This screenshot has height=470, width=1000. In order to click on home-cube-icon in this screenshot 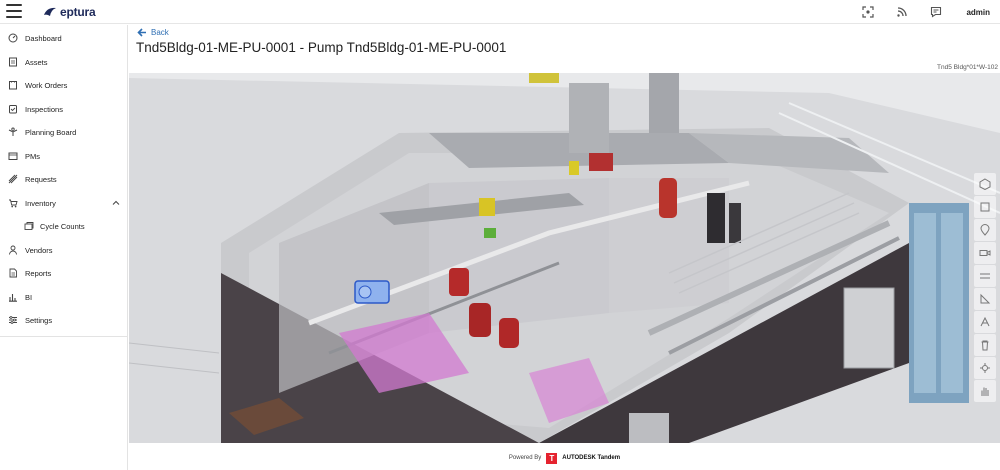, I will do `click(985, 184)`.